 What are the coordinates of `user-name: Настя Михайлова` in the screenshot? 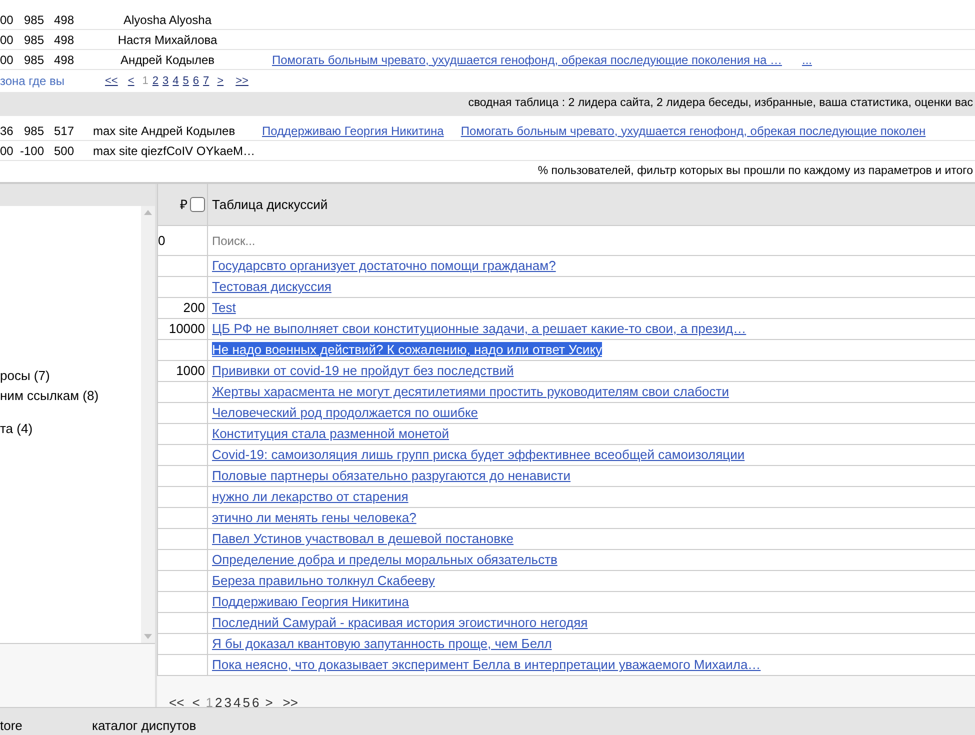 It's located at (167, 40).